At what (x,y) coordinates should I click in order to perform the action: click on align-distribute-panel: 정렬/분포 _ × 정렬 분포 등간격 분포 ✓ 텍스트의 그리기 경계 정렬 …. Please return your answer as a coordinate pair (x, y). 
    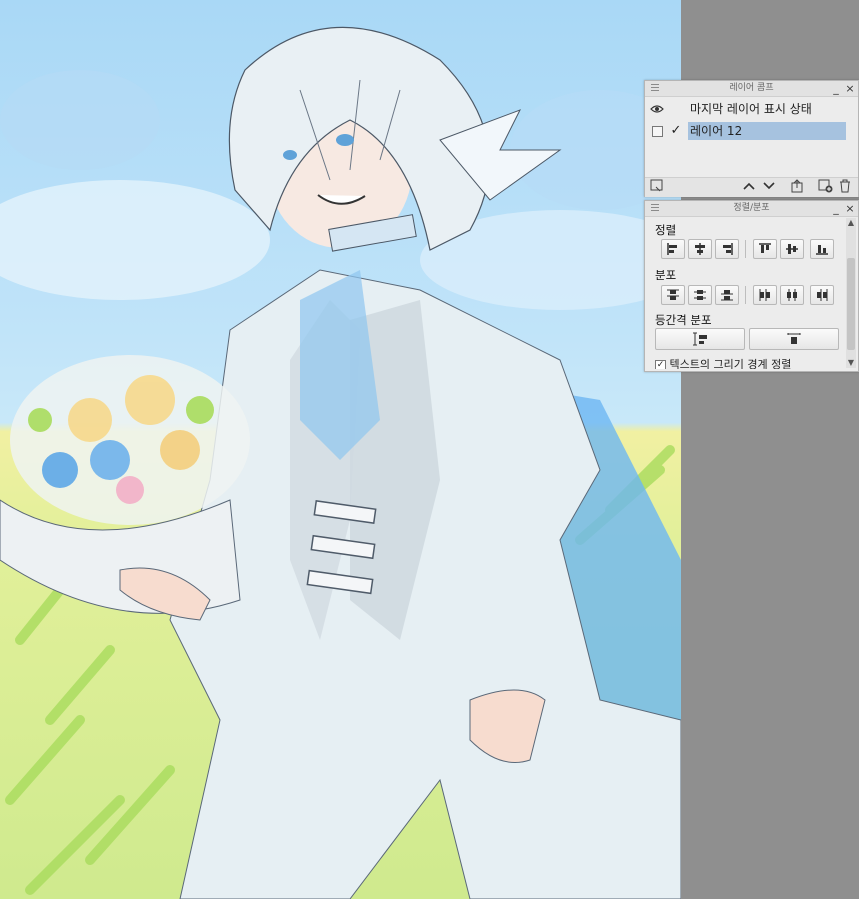
    Looking at the image, I should click on (751, 286).